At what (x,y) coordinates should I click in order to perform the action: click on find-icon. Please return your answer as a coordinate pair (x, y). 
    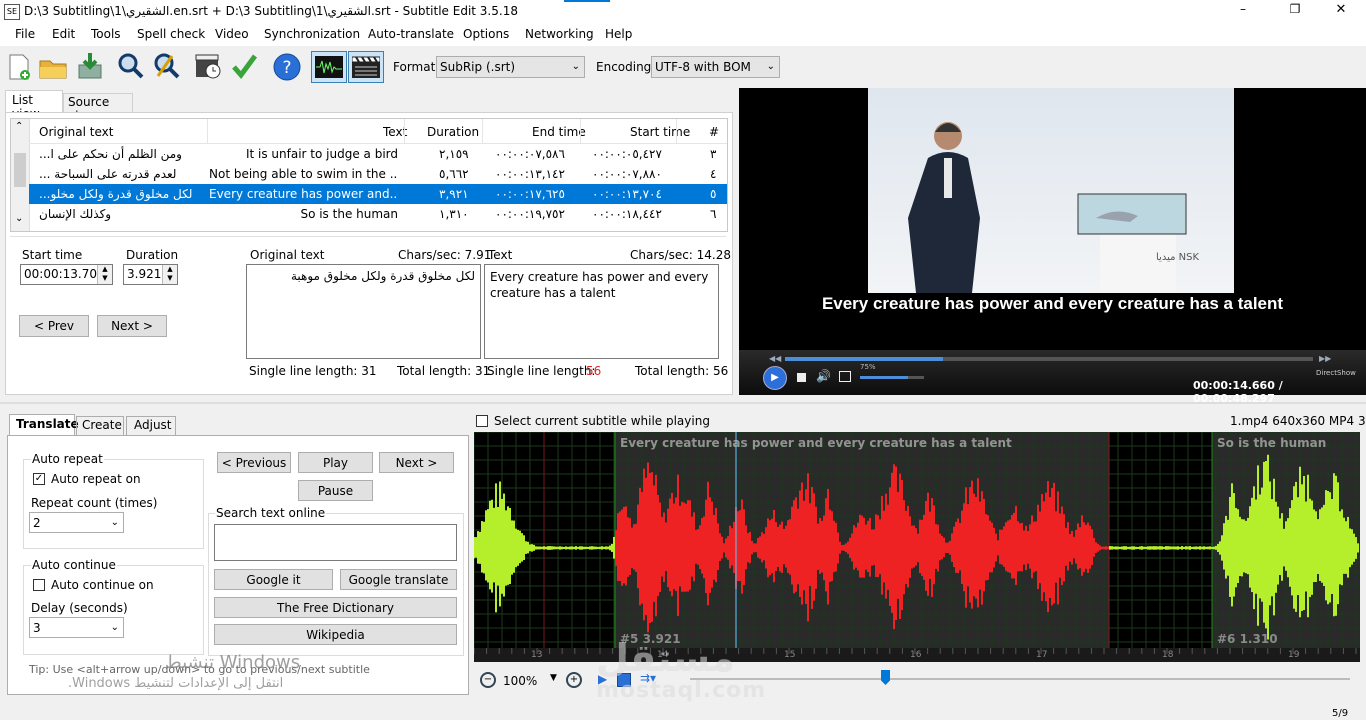
    Looking at the image, I should click on (131, 66).